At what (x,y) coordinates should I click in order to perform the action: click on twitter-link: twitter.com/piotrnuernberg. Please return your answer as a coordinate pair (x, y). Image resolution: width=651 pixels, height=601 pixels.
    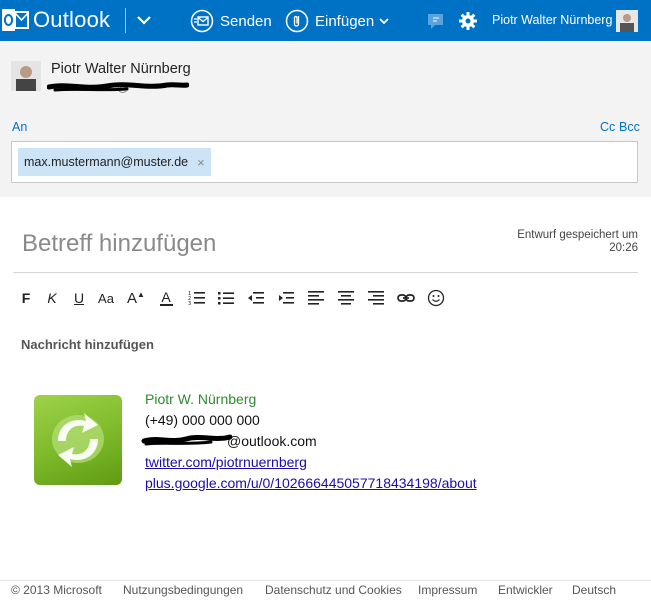
    Looking at the image, I should click on (311, 462).